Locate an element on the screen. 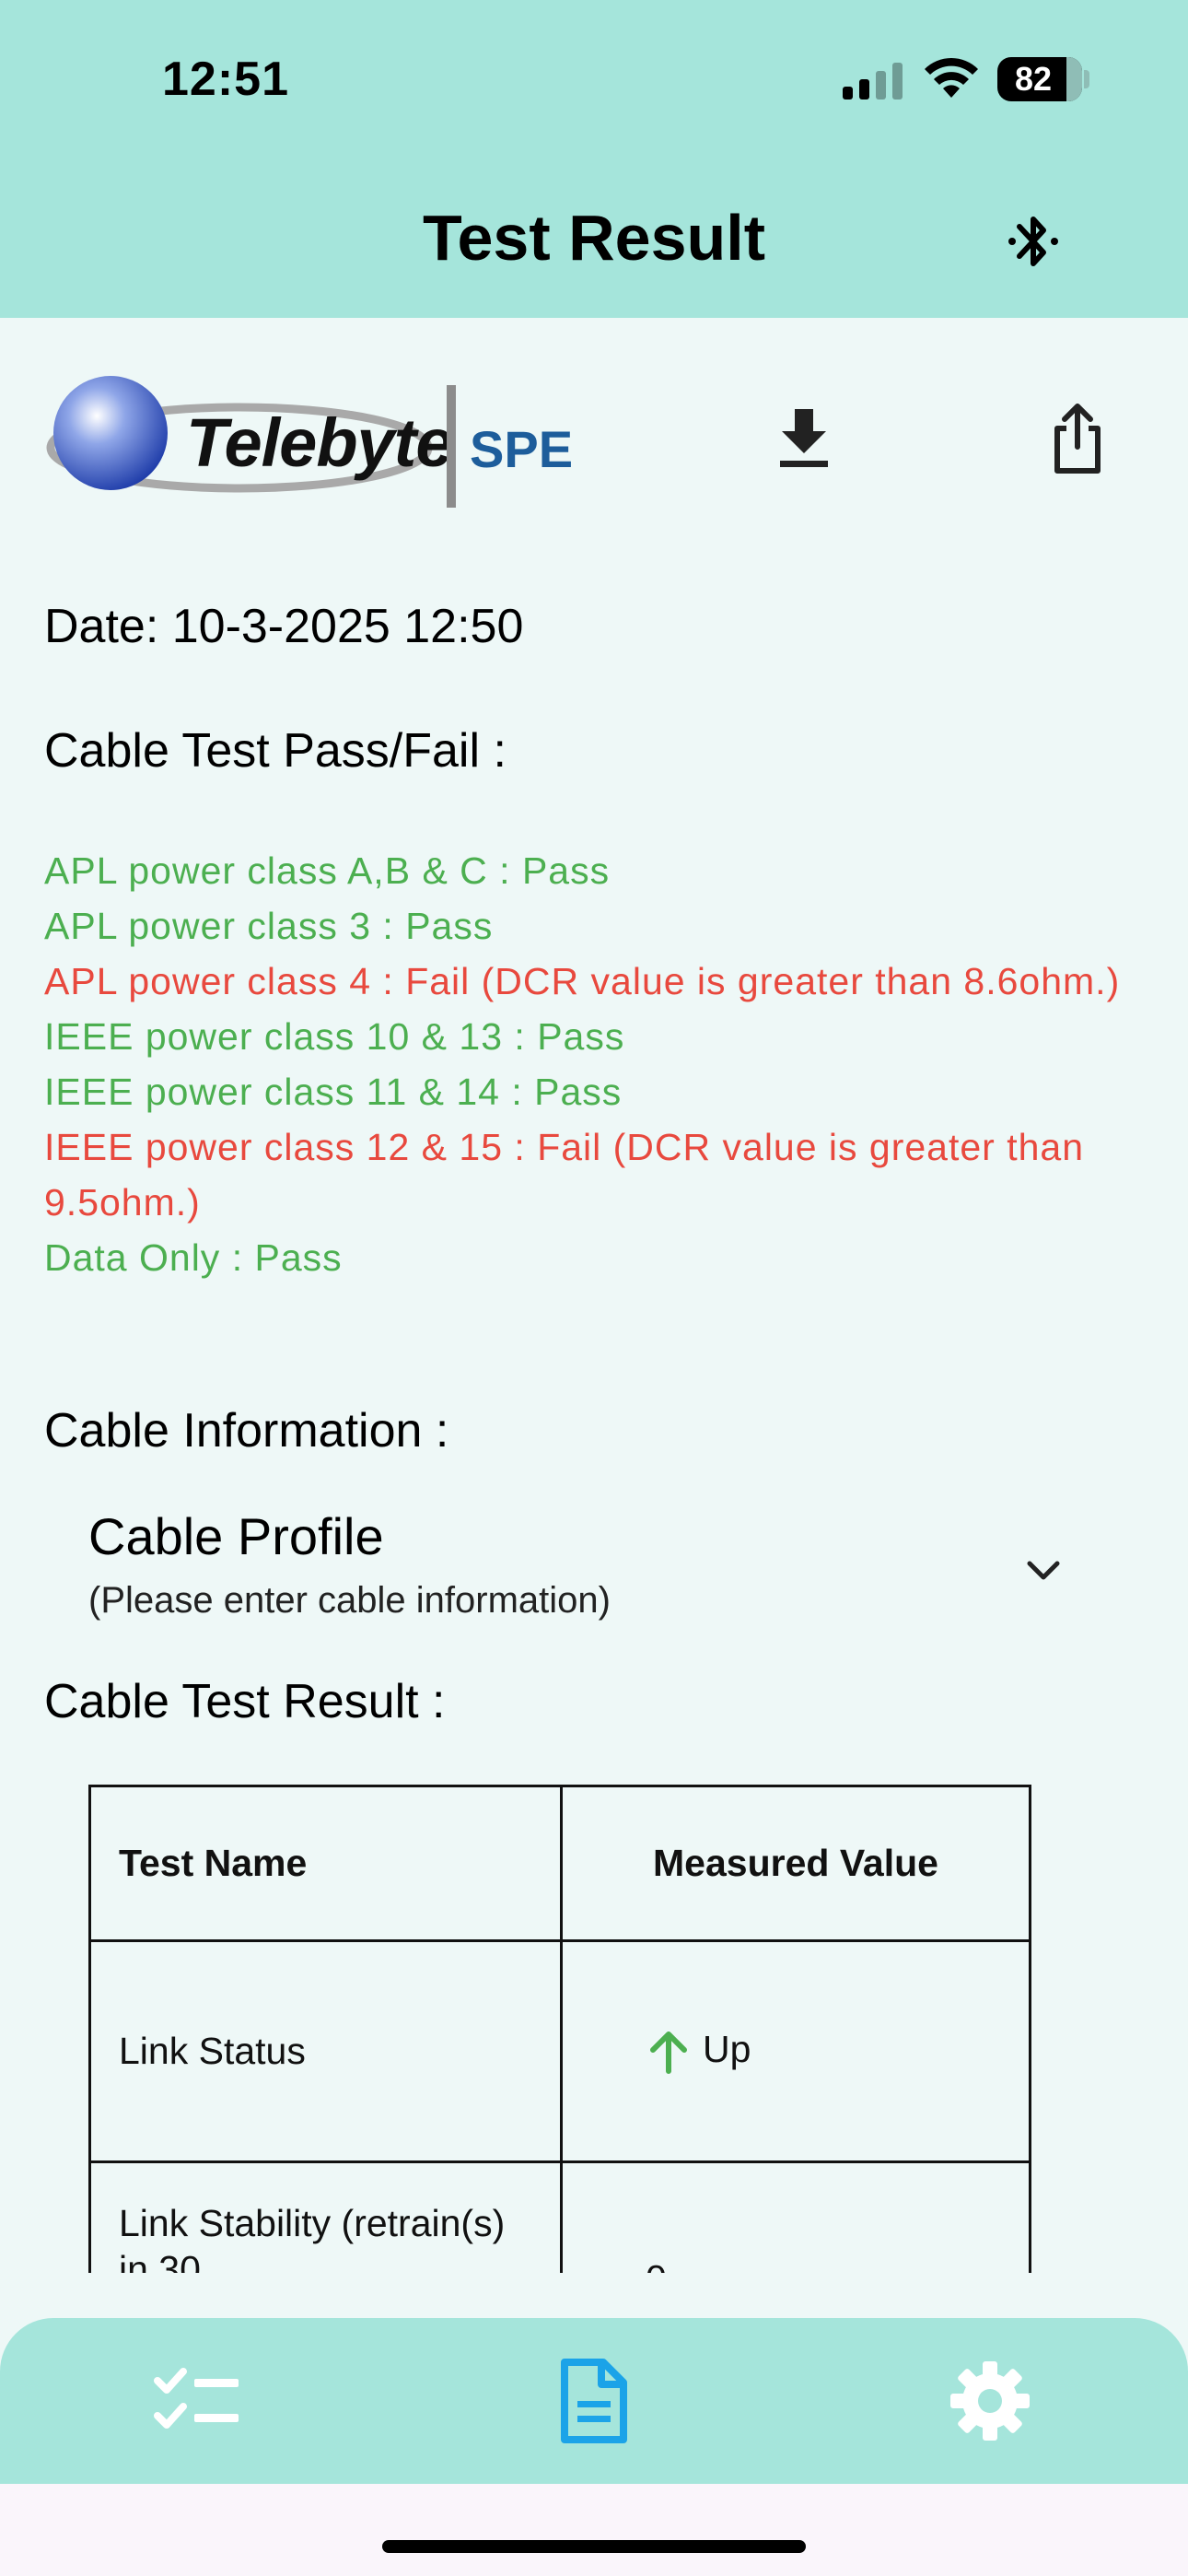 This screenshot has width=1188, height=2576. column-test-name: Test Name is located at coordinates (325, 1863).